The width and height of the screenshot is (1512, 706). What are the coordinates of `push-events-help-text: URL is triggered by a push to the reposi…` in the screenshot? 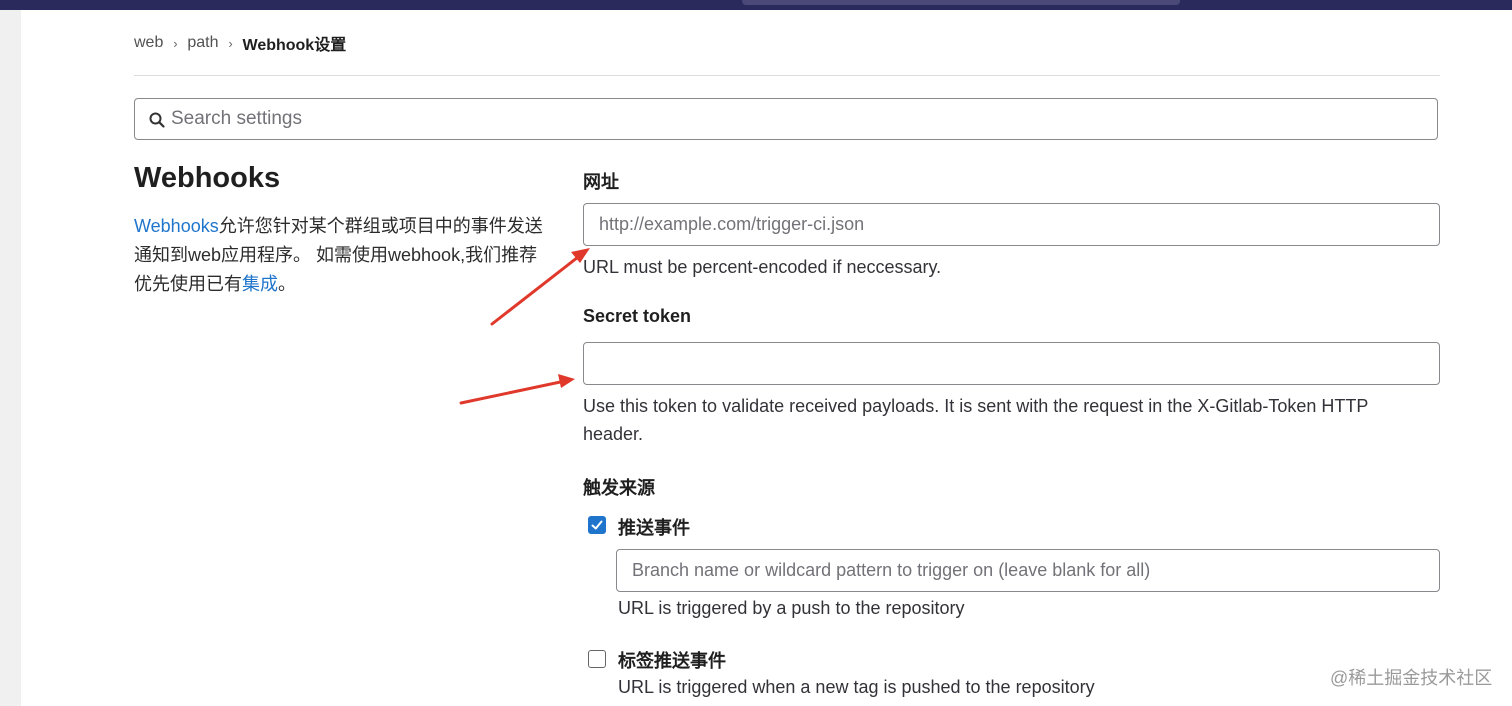 It's located at (791, 608).